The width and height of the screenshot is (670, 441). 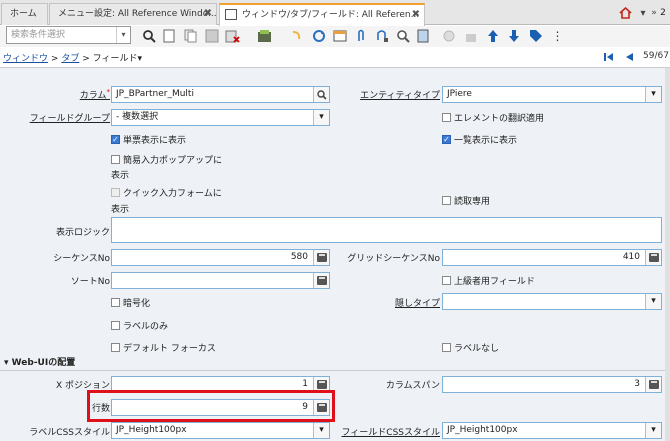 I want to click on hide-type-label: 隠しタイプ, so click(x=390, y=302).